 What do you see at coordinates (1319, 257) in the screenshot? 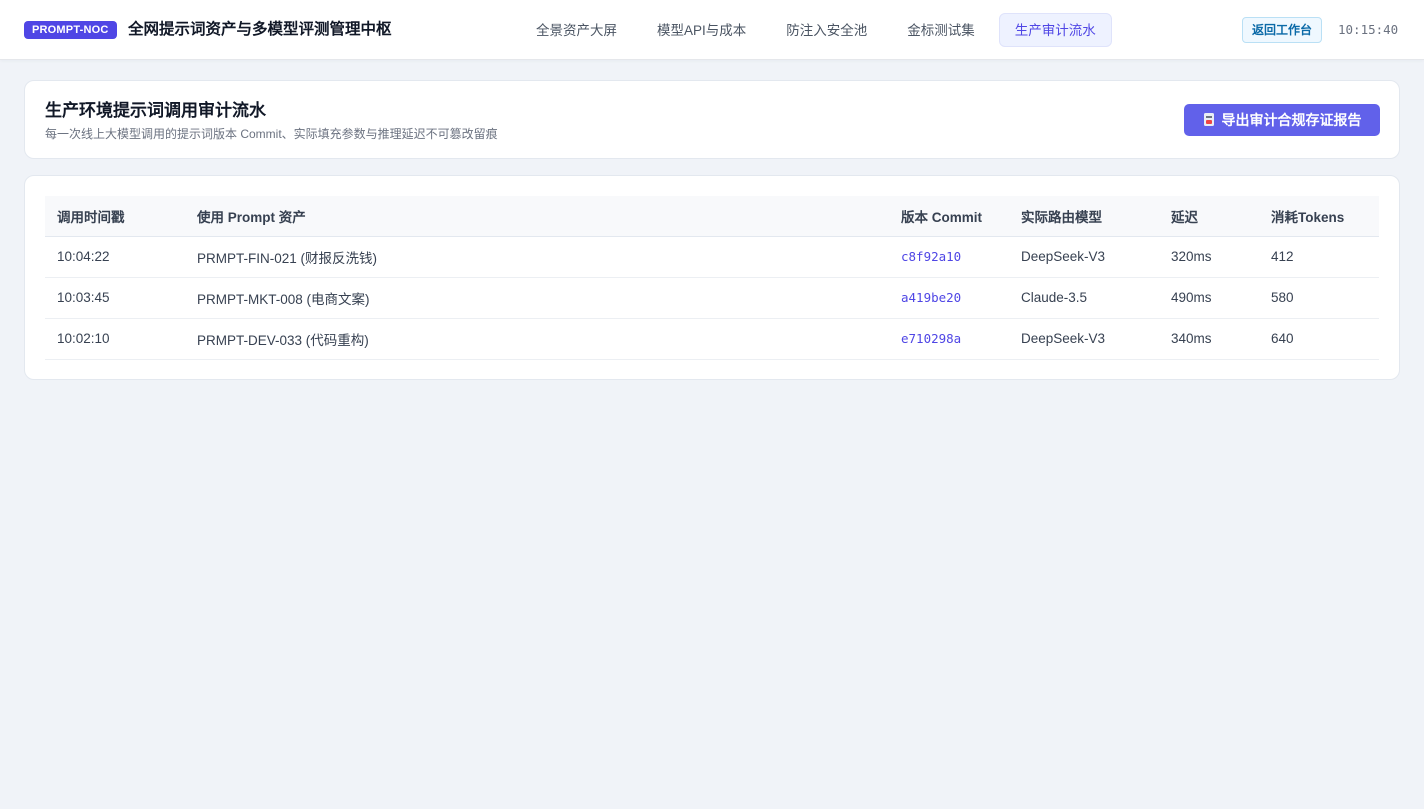
I see `cell-tokens: 412` at bounding box center [1319, 257].